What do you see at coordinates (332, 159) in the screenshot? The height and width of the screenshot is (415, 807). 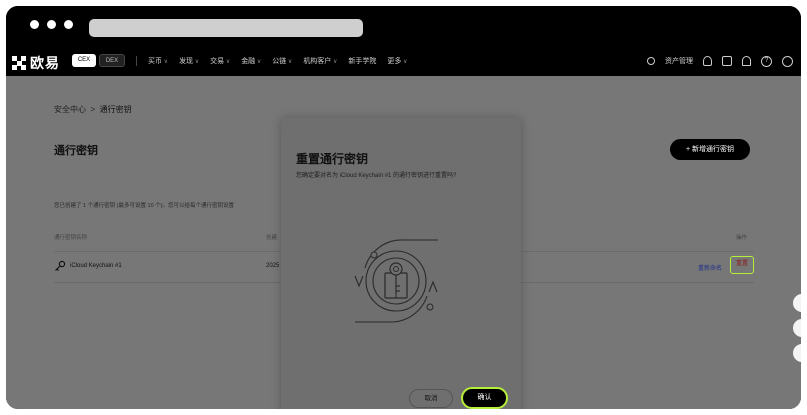 I see `dialog-title: 重置通行密钥` at bounding box center [332, 159].